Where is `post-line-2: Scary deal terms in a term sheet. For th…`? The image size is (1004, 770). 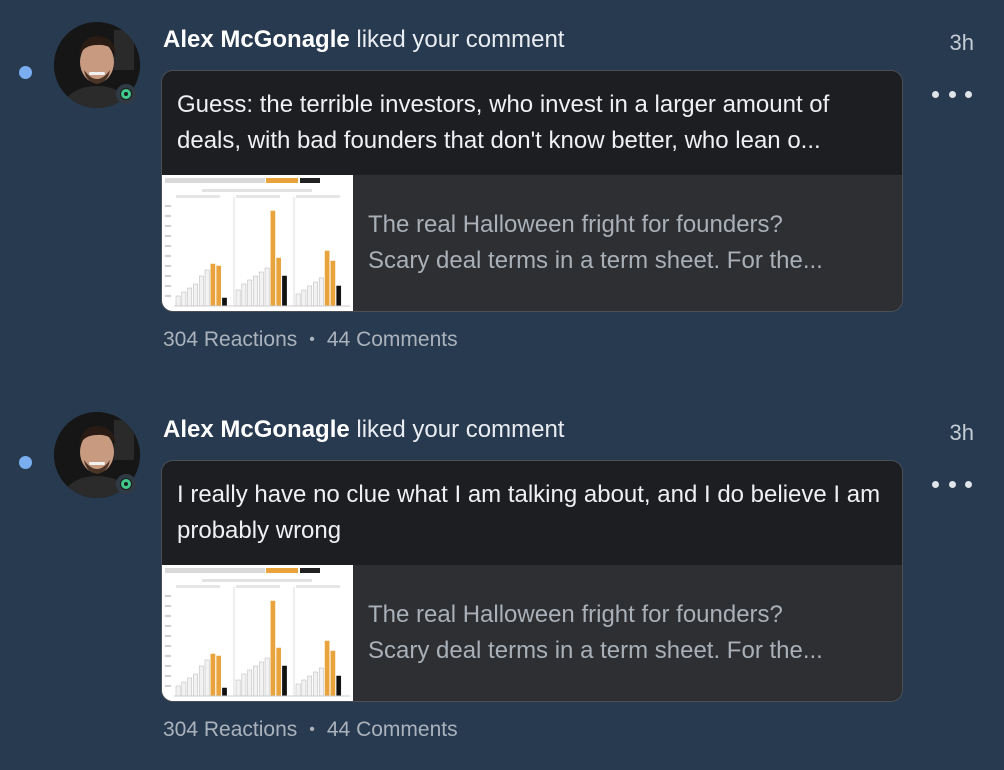
post-line-2: Scary deal terms in a term sheet. For th… is located at coordinates (595, 260).